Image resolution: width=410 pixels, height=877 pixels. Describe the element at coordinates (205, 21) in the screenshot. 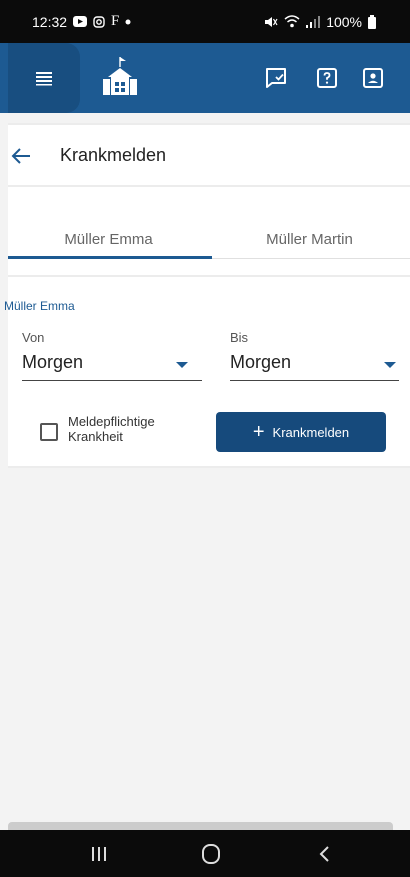

I see `status-bar: 12:32 F 100%` at that location.